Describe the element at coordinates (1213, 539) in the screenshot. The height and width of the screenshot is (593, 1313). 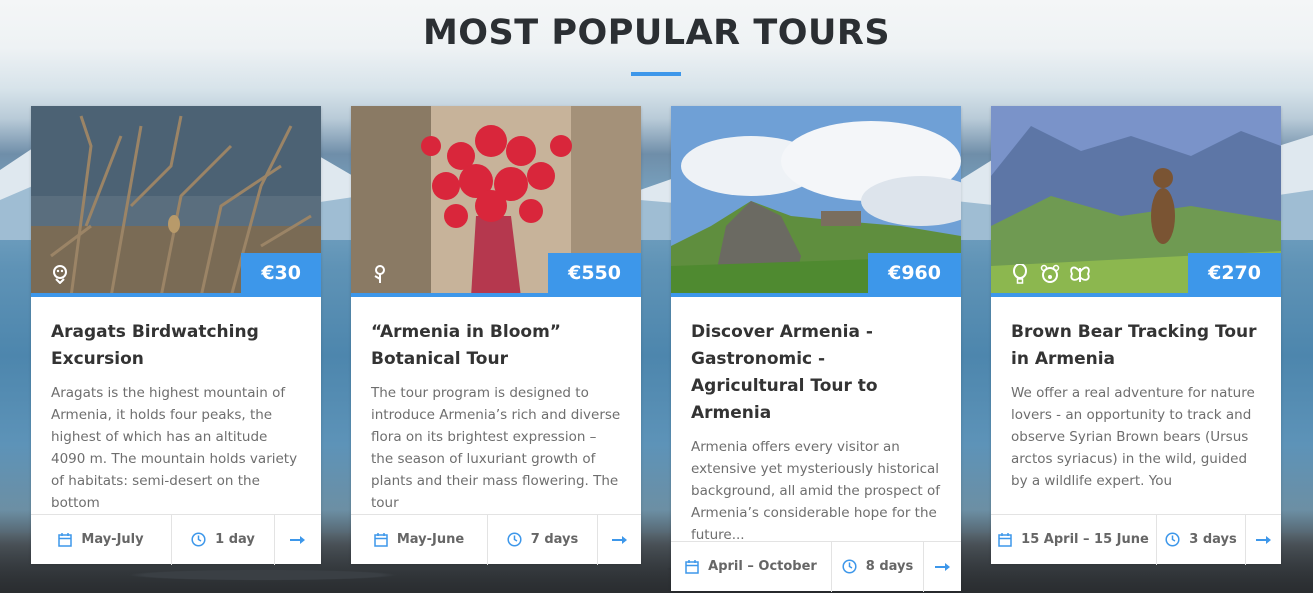
I see `duration-label: 3 days` at that location.